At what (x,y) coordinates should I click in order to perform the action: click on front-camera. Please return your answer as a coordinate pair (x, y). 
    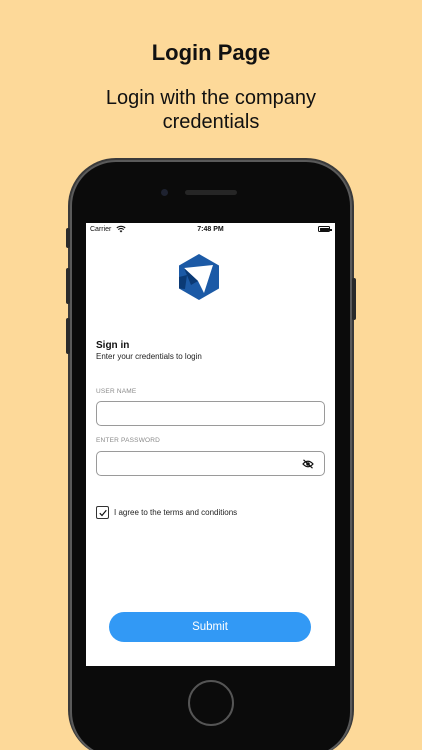
    Looking at the image, I should click on (164, 192).